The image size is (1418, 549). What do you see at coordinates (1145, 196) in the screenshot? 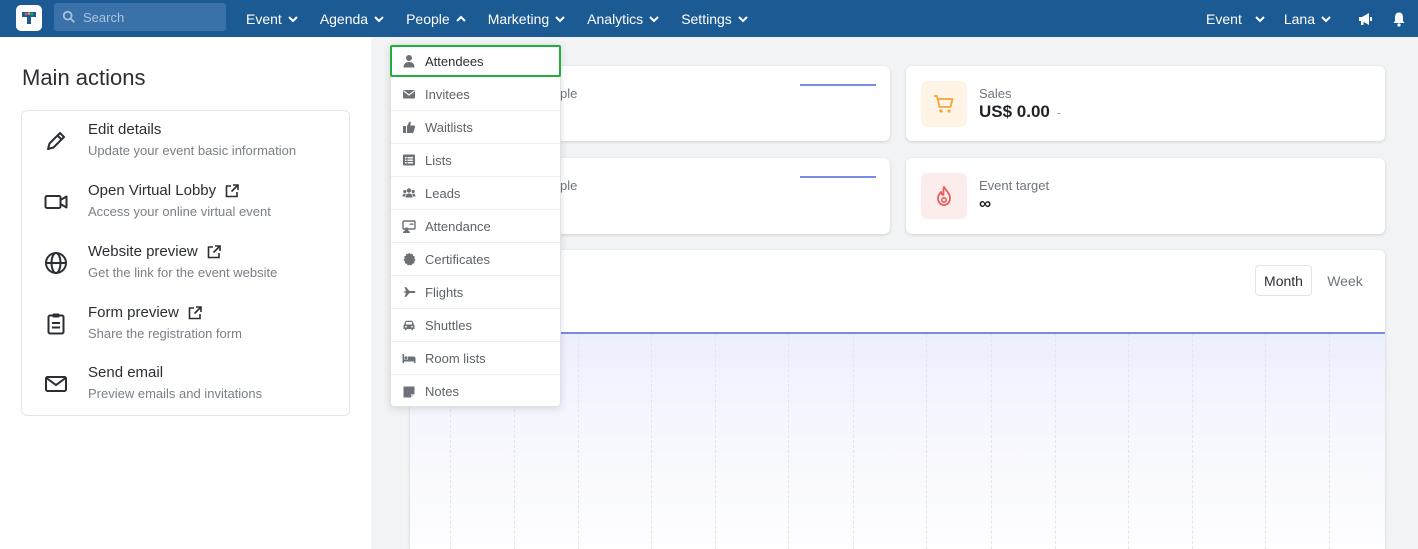
I see `stat-card-event-target: Event target ∞` at bounding box center [1145, 196].